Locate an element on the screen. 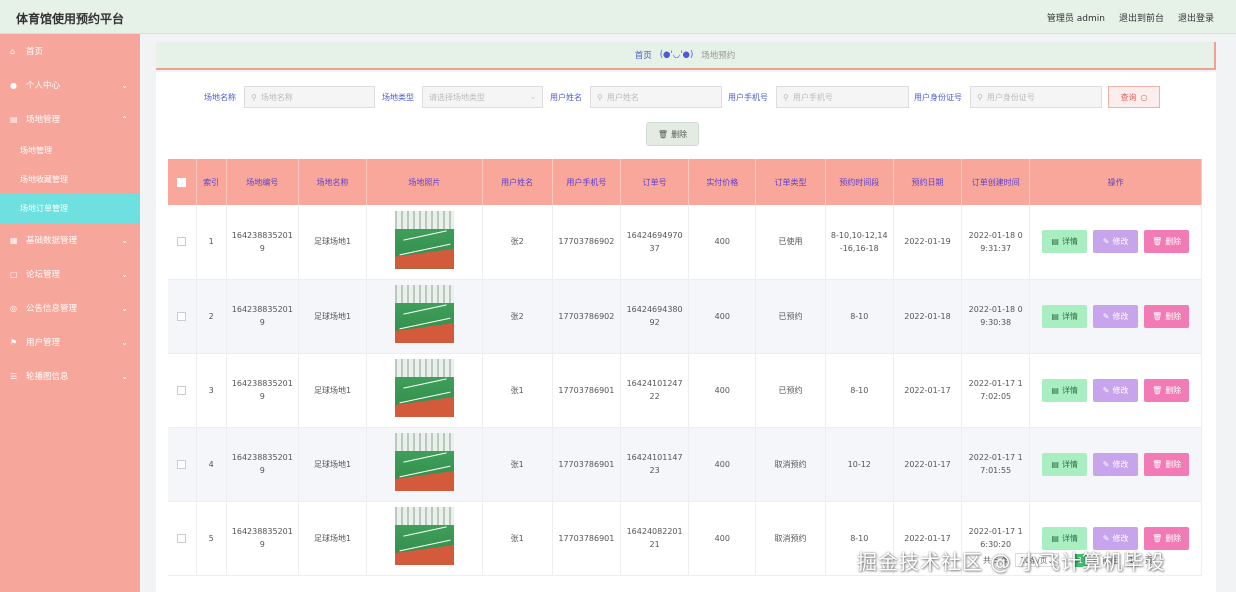 Image resolution: width=1236 pixels, height=592 pixels. view-label: 详情 is located at coordinates (1069, 390).